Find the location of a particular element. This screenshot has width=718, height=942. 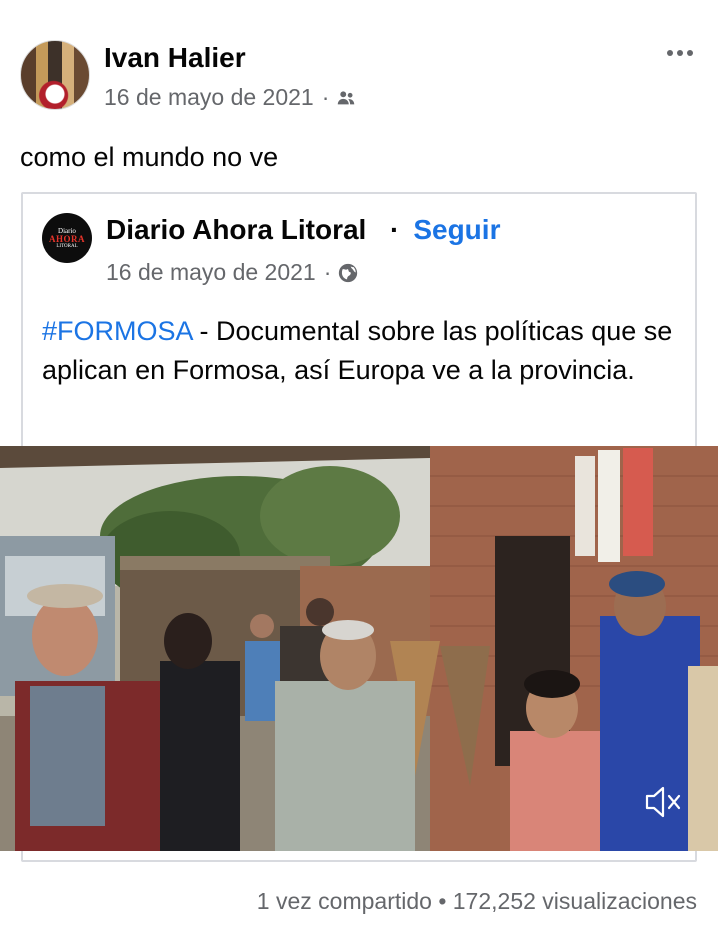

post-date: 16 de mayo de 2021 is located at coordinates (209, 97).